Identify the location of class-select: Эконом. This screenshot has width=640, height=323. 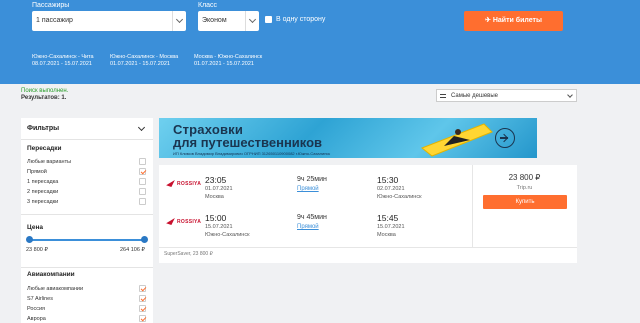
(228, 21).